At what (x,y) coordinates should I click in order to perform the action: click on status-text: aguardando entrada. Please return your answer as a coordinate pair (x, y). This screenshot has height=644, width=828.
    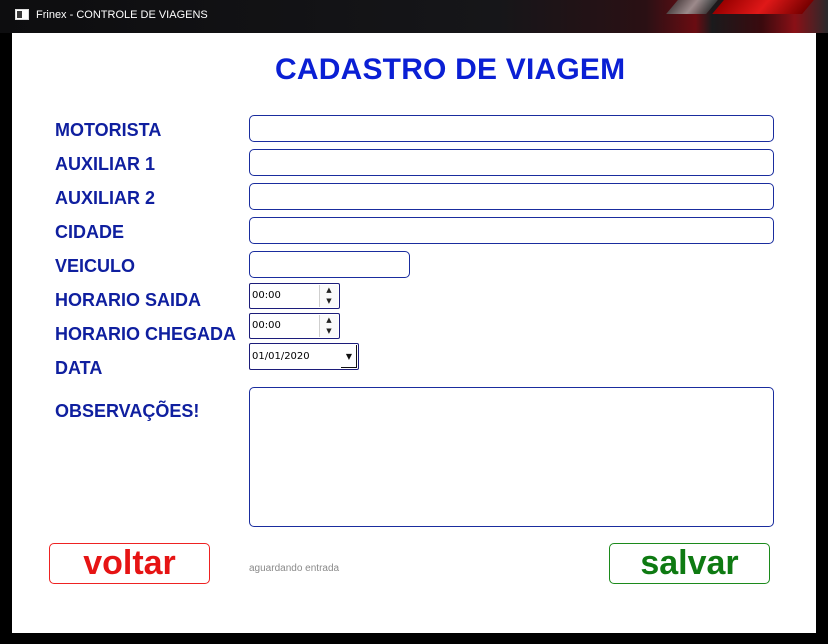
    Looking at the image, I should click on (294, 568).